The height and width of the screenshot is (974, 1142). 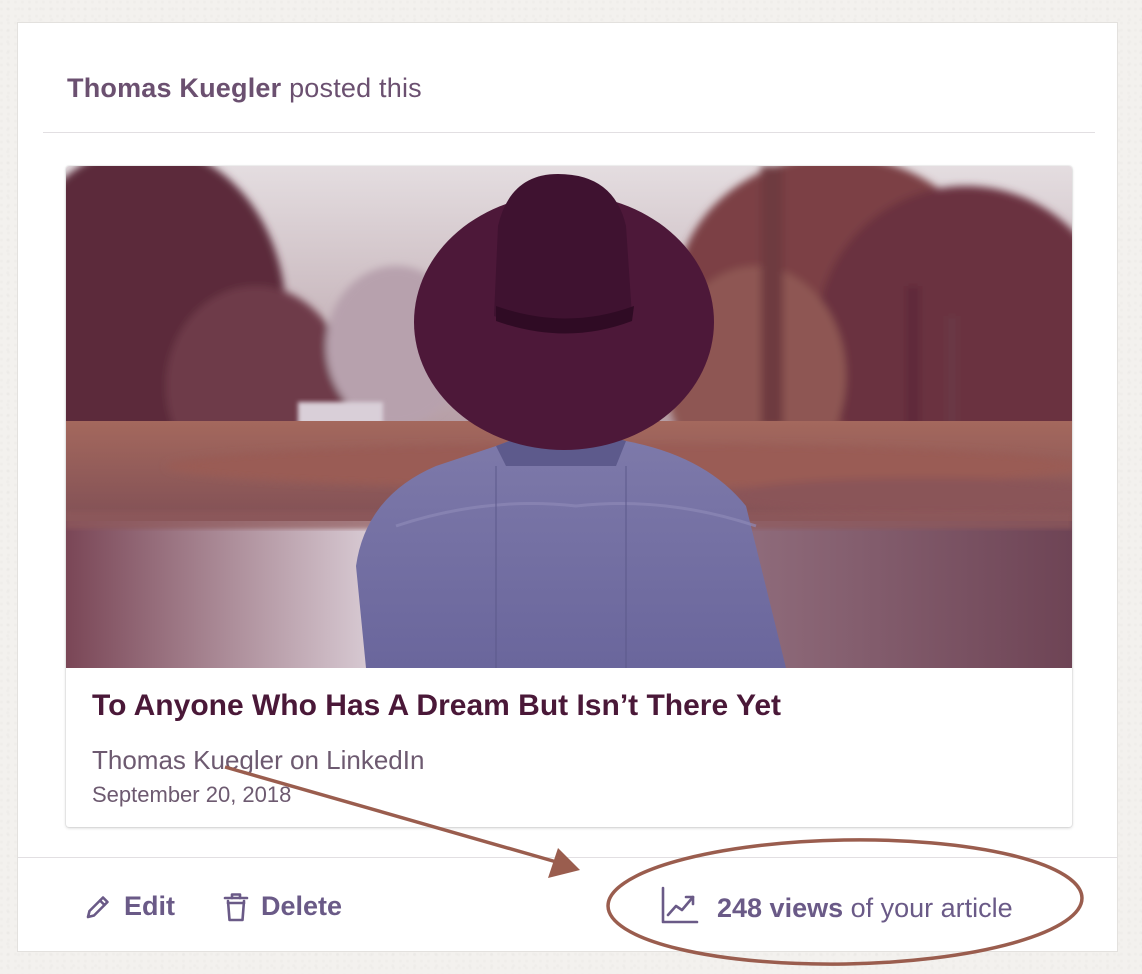 I want to click on footer-divider, so click(x=567, y=857).